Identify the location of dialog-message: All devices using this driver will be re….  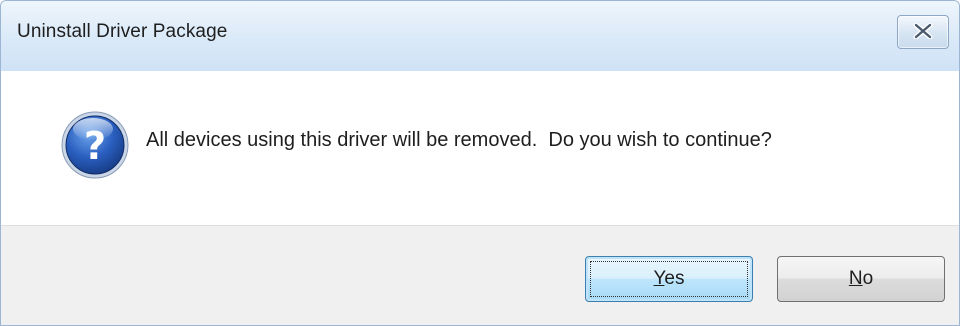
(459, 140).